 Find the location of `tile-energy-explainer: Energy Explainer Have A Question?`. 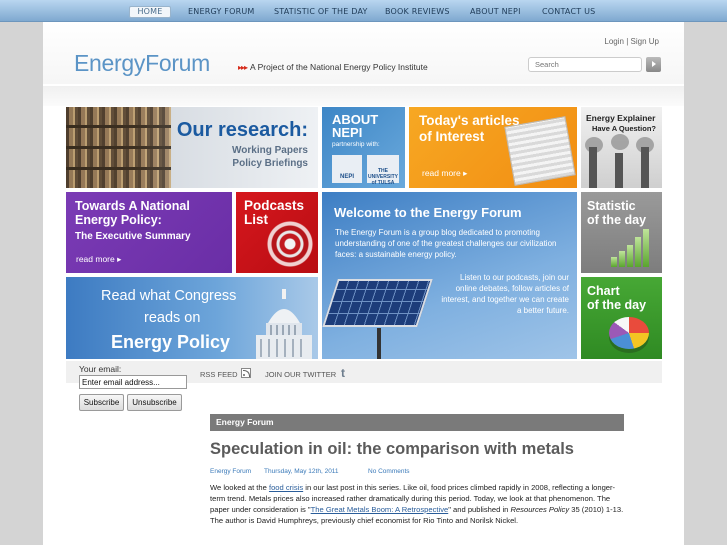

tile-energy-explainer: Energy Explainer Have A Question? is located at coordinates (621, 147).